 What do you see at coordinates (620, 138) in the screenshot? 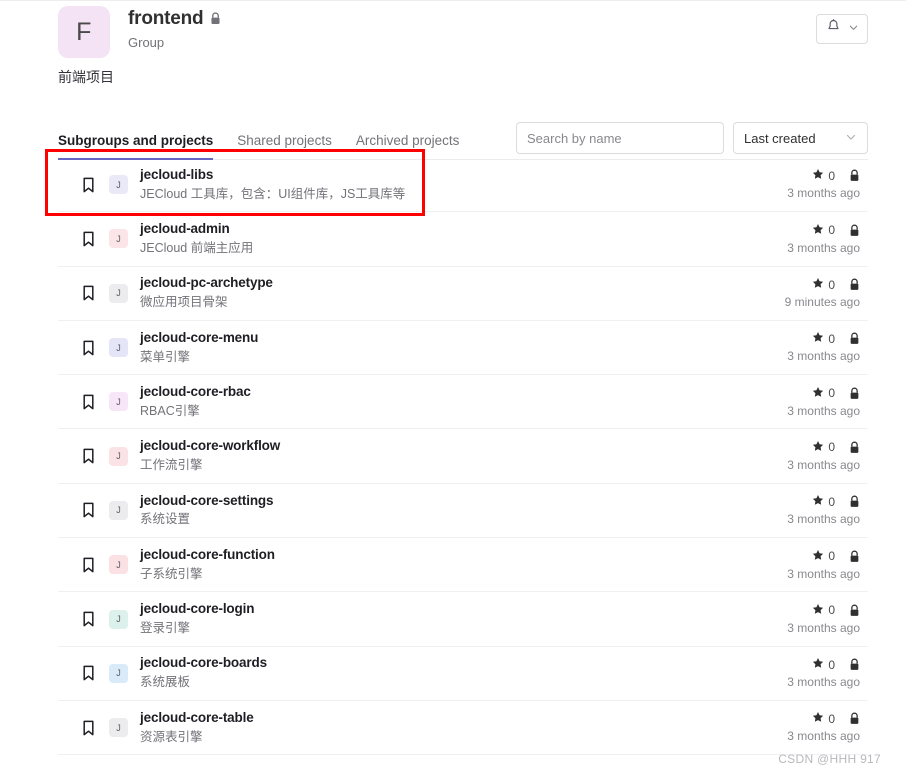
I see `search-input` at bounding box center [620, 138].